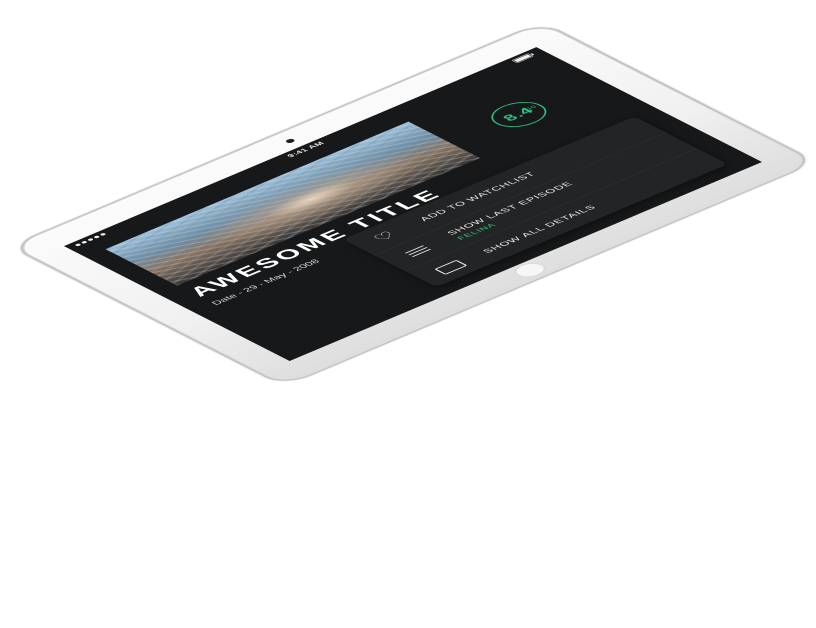 The height and width of the screenshot is (628, 816). I want to click on rating-badge: 8.4 /10, so click(519, 114).